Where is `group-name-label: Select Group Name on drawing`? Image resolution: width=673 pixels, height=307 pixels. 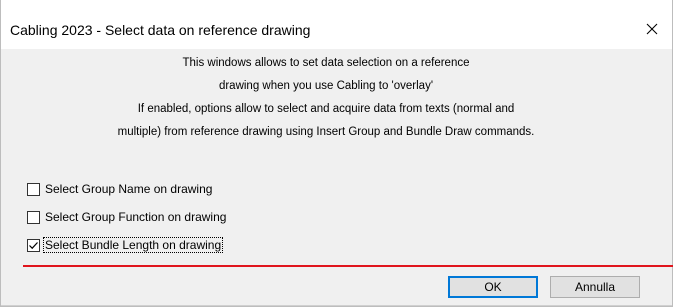 group-name-label: Select Group Name on drawing is located at coordinates (128, 189).